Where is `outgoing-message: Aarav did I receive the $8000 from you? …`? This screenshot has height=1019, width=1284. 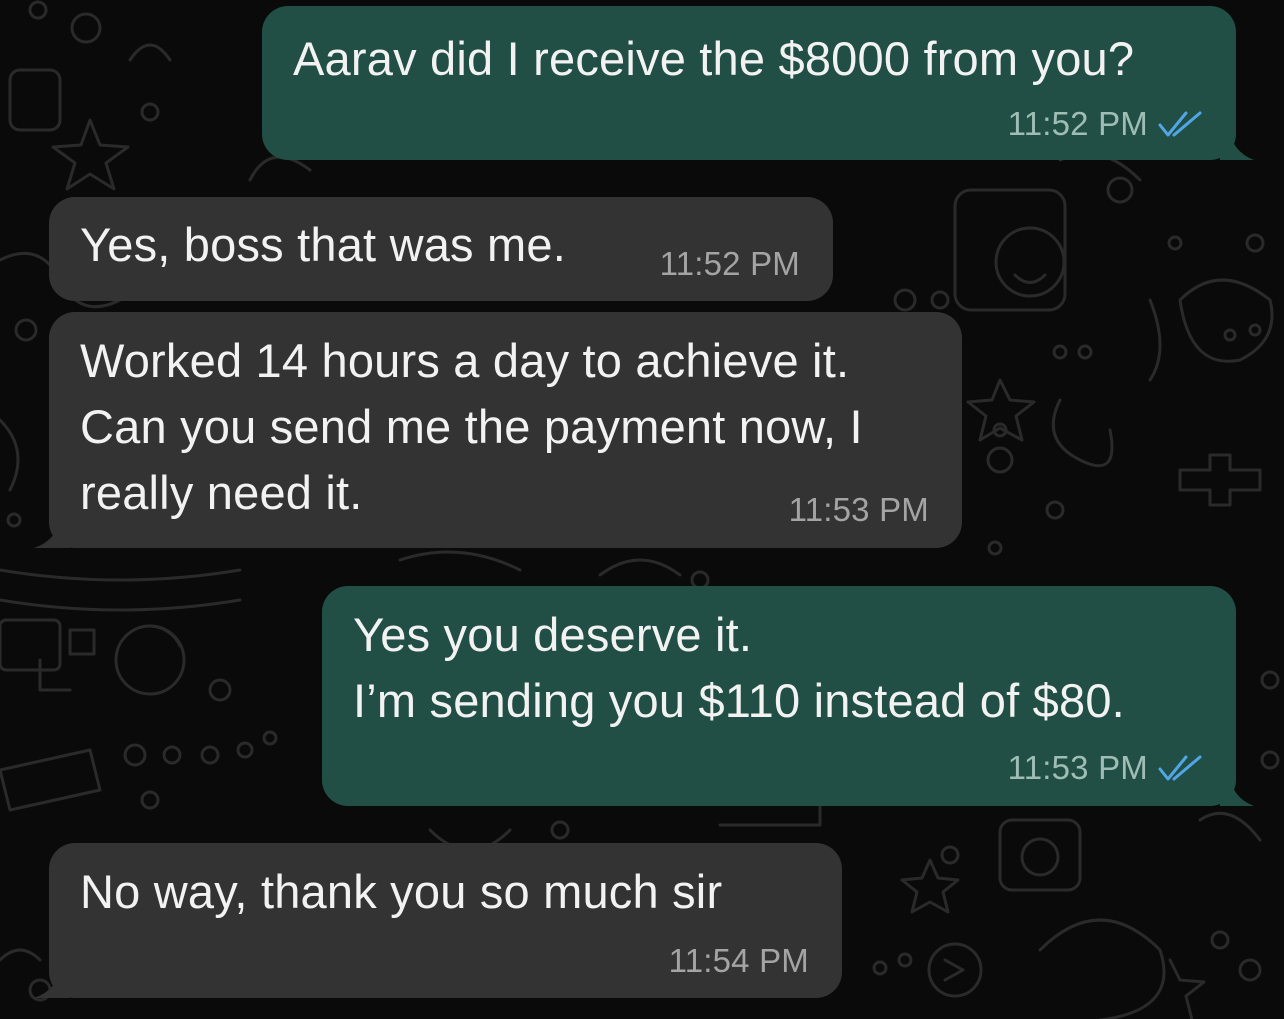
outgoing-message: Aarav did I receive the $8000 from you? … is located at coordinates (749, 83).